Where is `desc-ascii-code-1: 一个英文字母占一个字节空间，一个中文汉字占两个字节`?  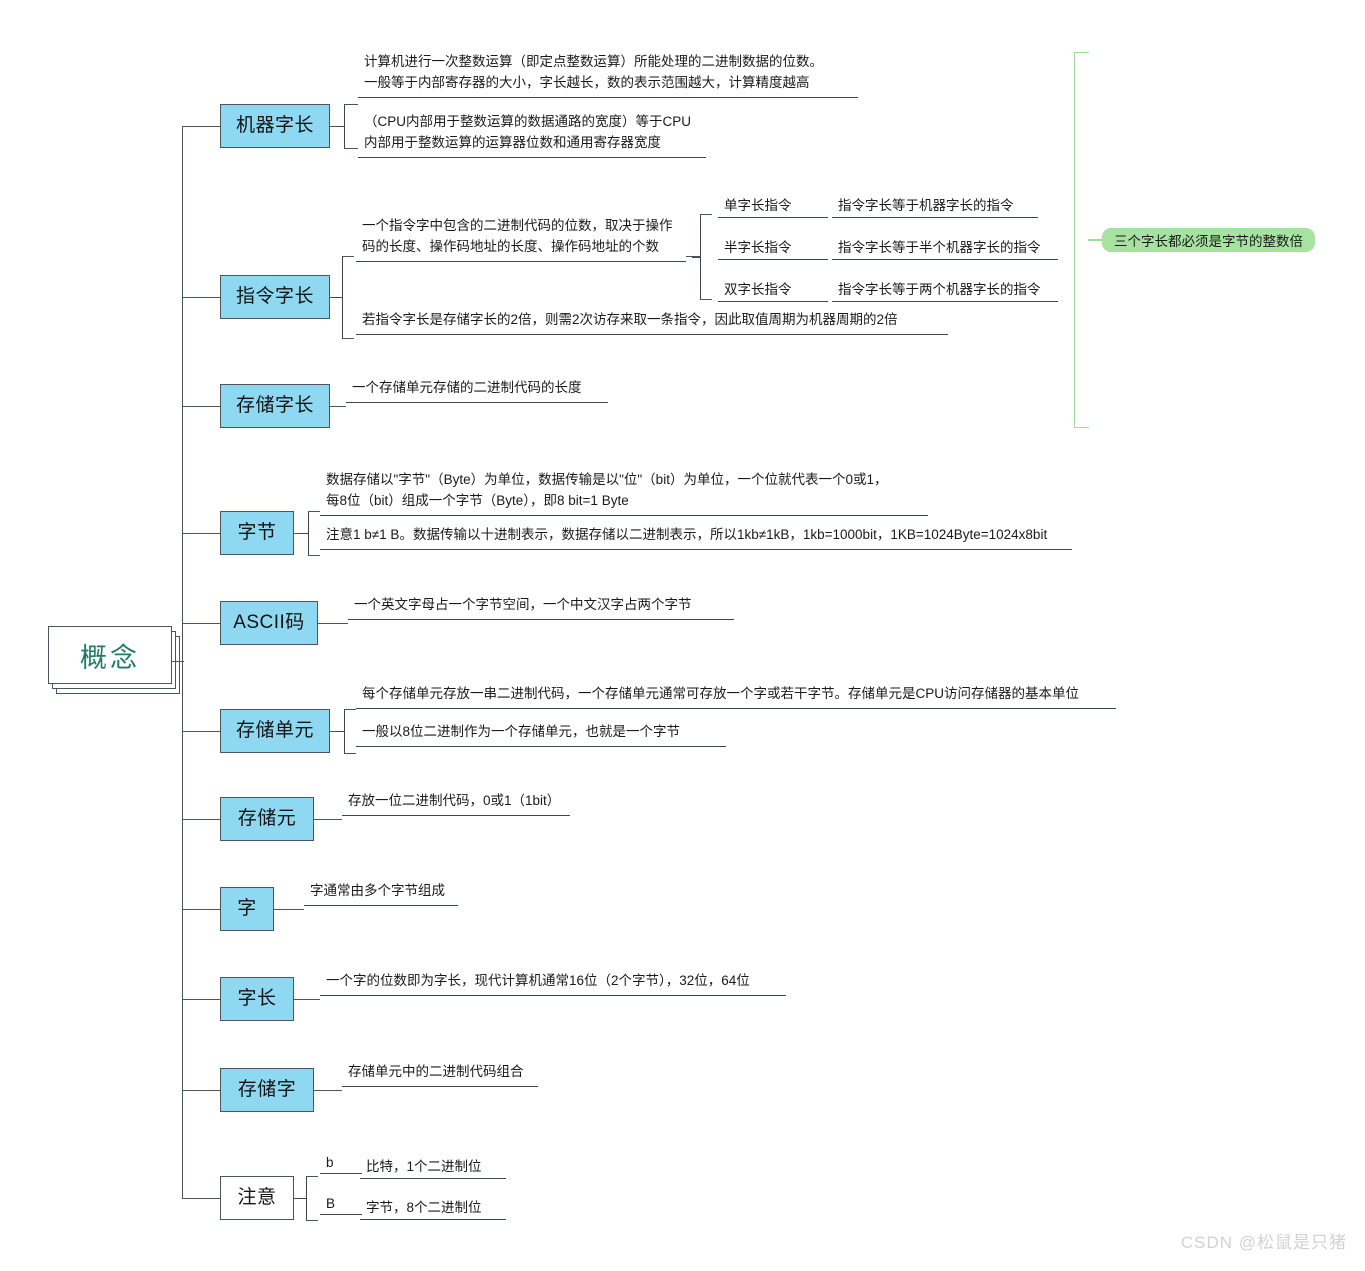
desc-ascii-code-1: 一个英文字母占一个字节空间，一个中文汉字占两个字节 is located at coordinates (541, 607).